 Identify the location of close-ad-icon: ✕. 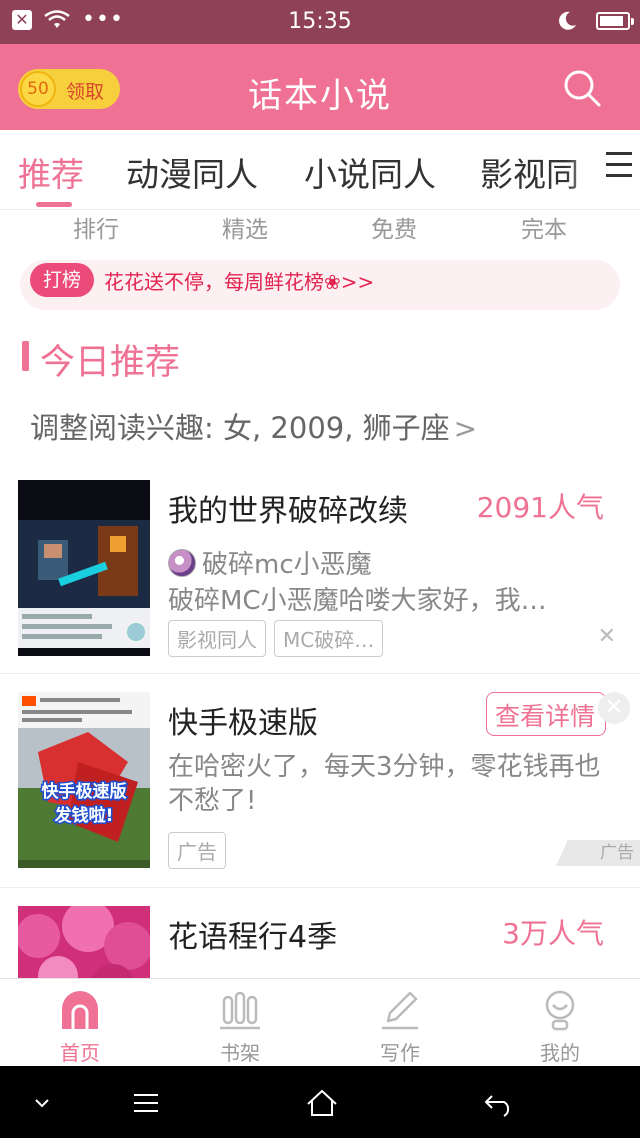
(614, 708).